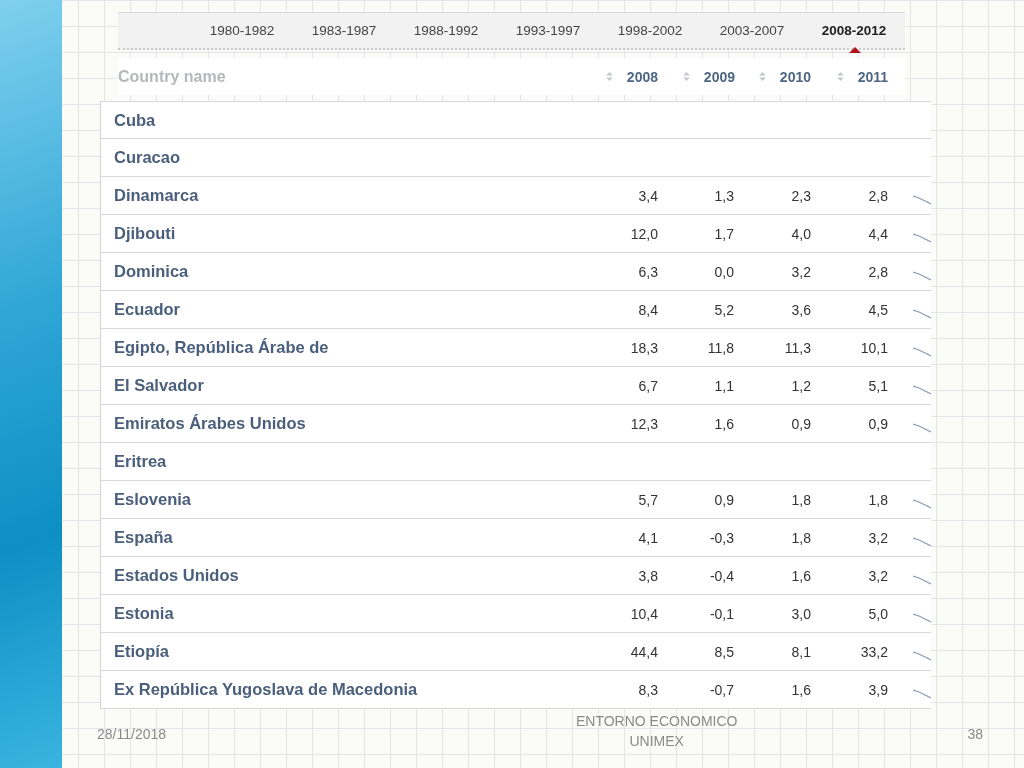 This screenshot has height=768, width=1024. Describe the element at coordinates (800, 233) in the screenshot. I see `table-cell-text: 4,0` at that location.